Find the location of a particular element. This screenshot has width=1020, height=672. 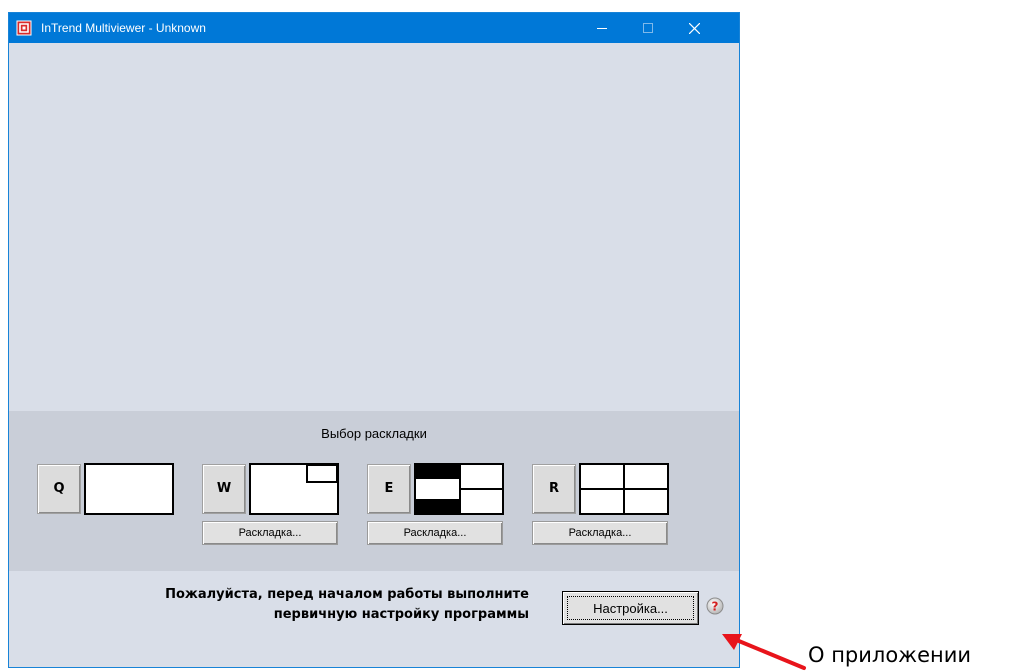

question-icon: ? is located at coordinates (715, 606).